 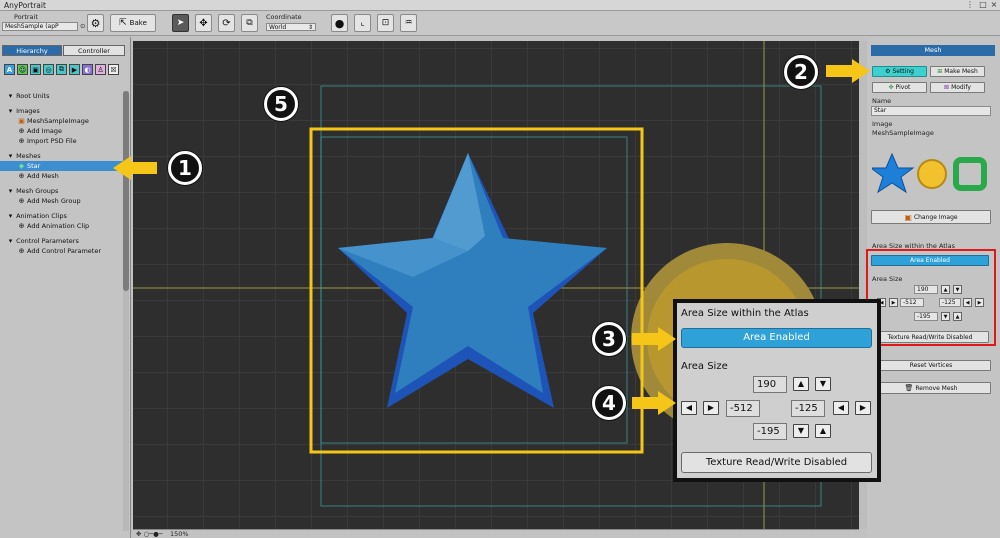 I want to click on zoom-right-left-button: ◀, so click(x=841, y=408).